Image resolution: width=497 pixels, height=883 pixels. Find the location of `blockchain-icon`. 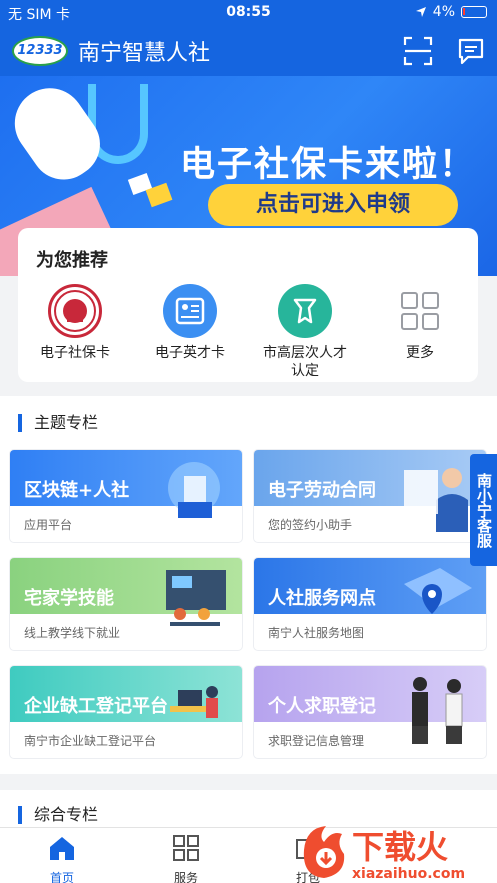

blockchain-icon is located at coordinates (194, 490).